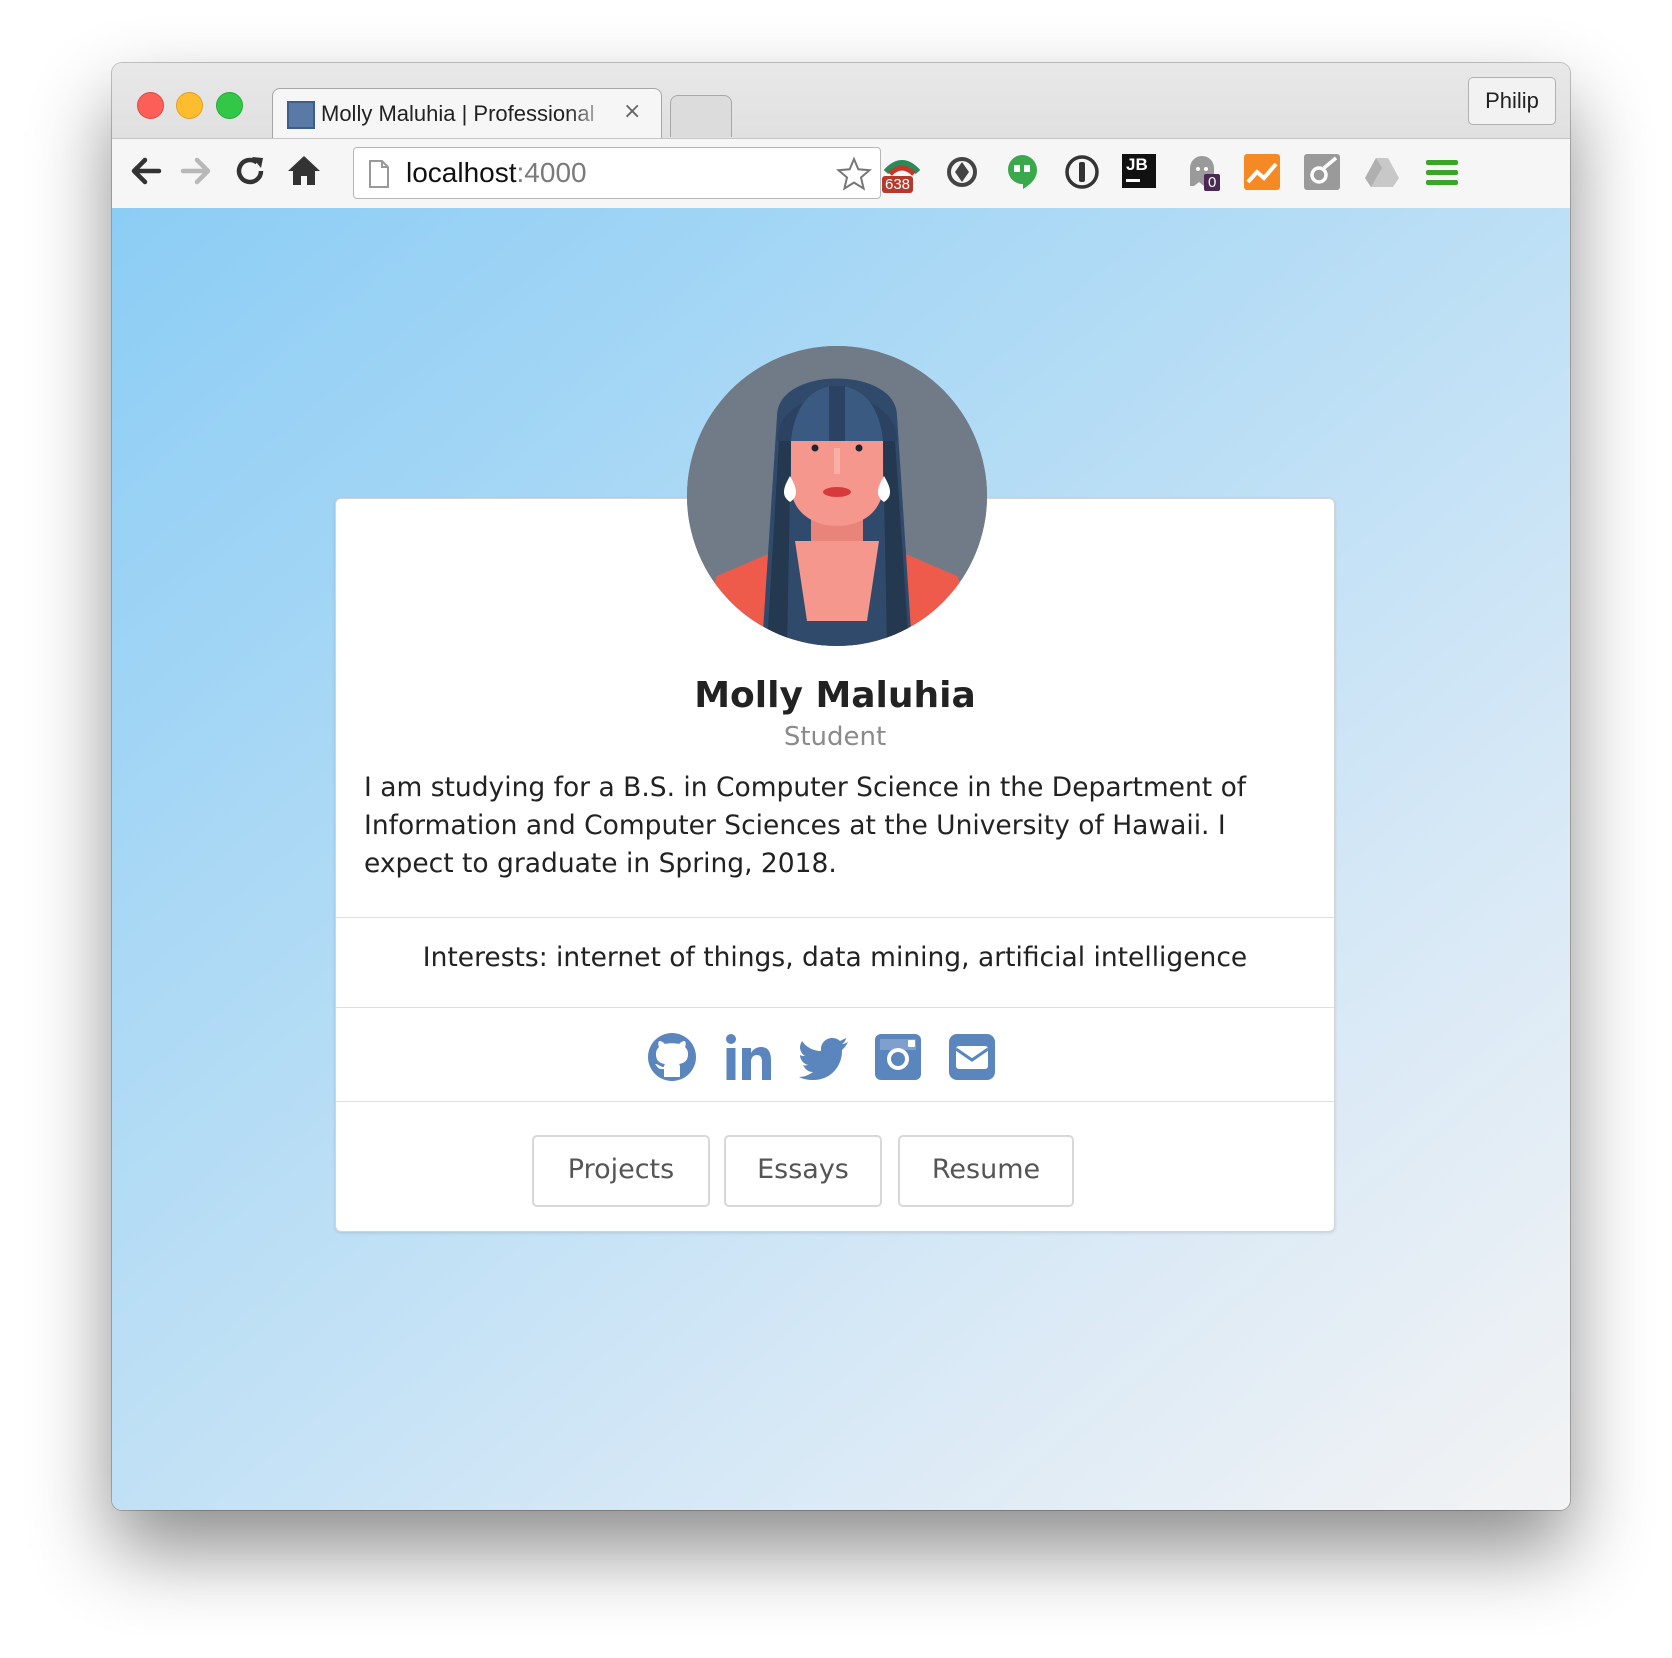  I want to click on twitter-icon, so click(824, 1057).